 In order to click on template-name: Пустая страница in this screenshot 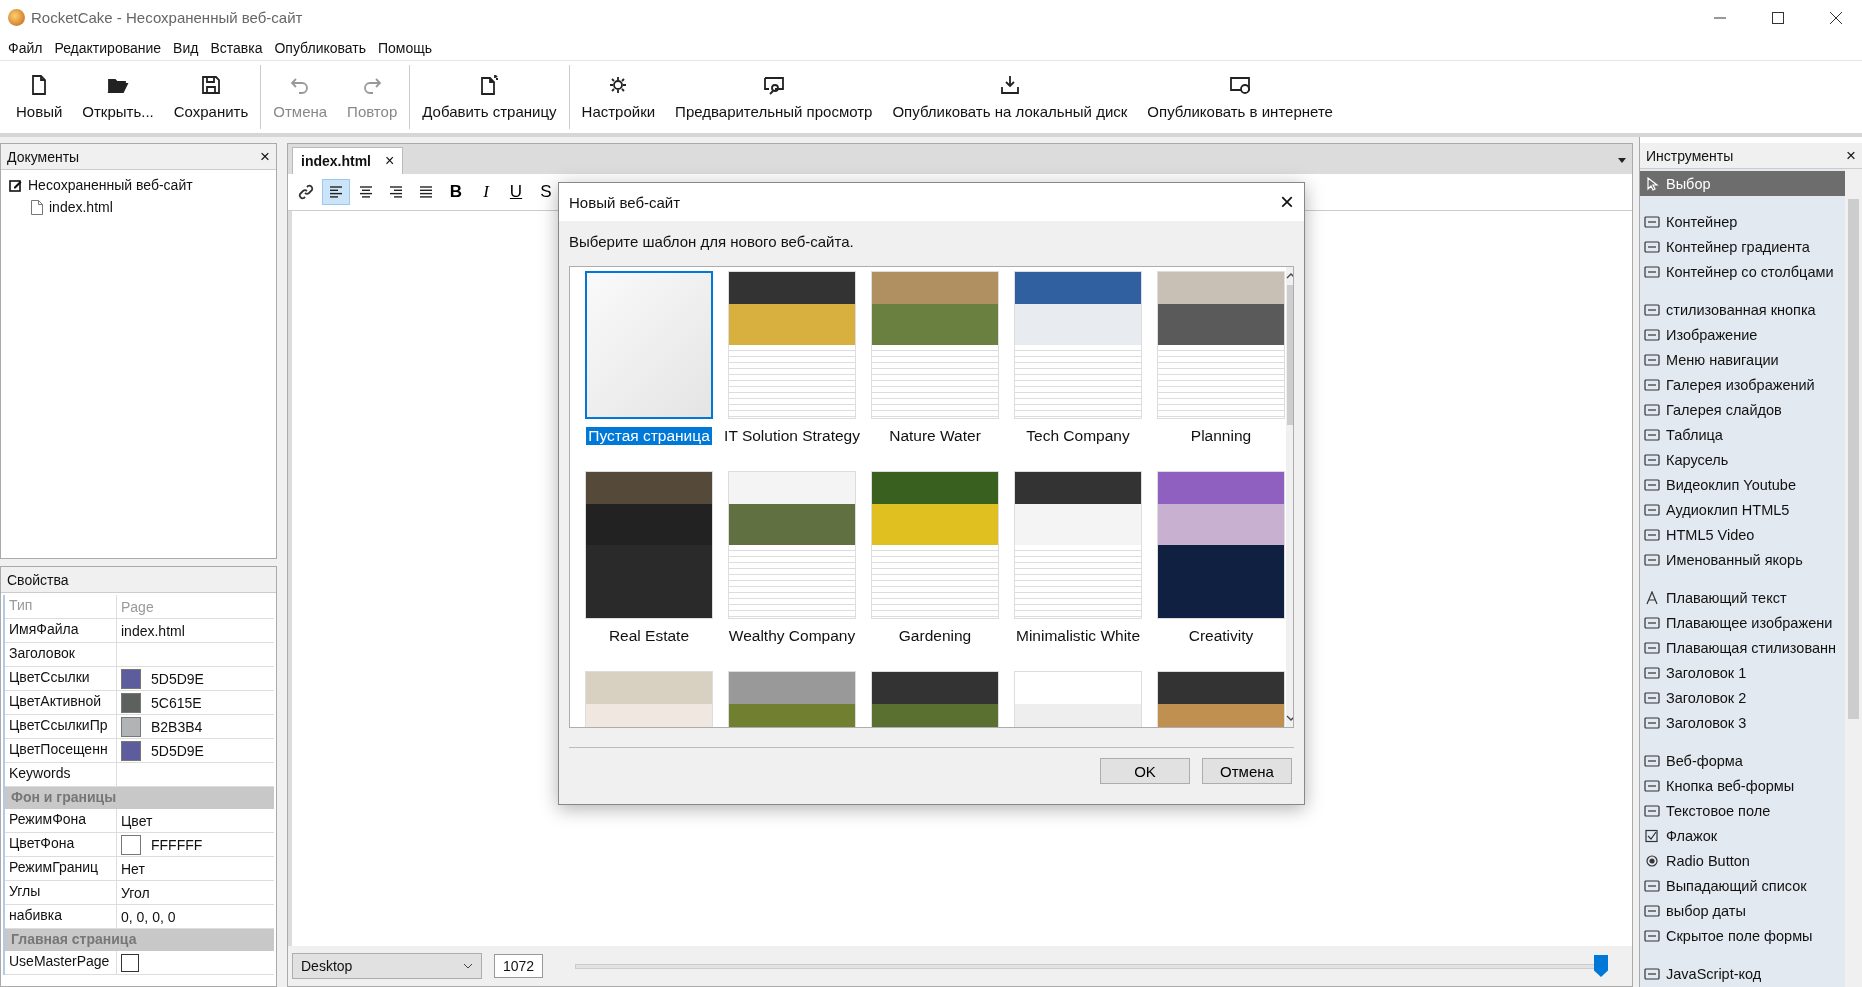, I will do `click(649, 436)`.